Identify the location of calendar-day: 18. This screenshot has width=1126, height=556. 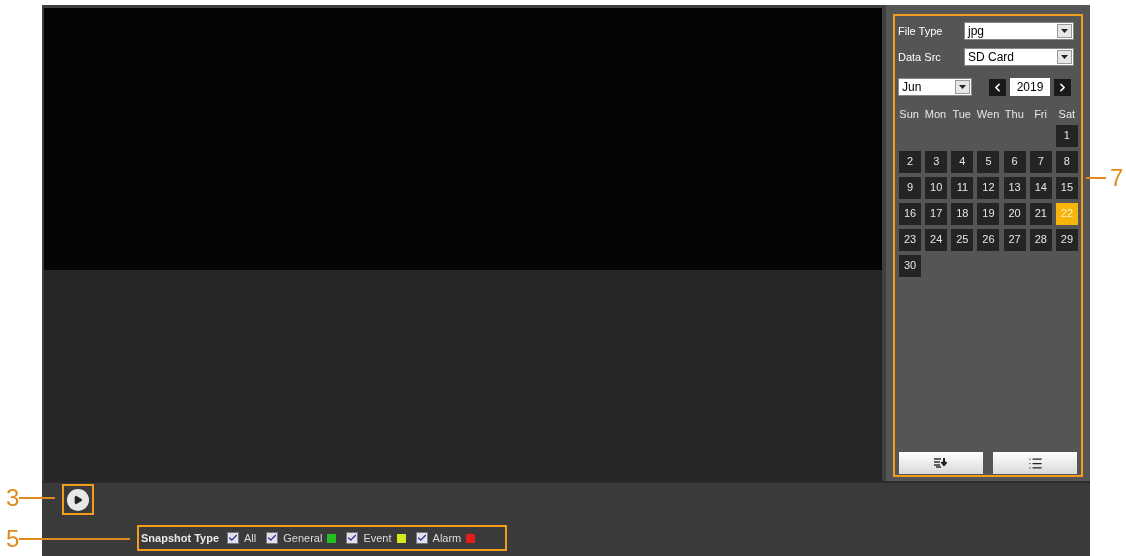
(962, 213).